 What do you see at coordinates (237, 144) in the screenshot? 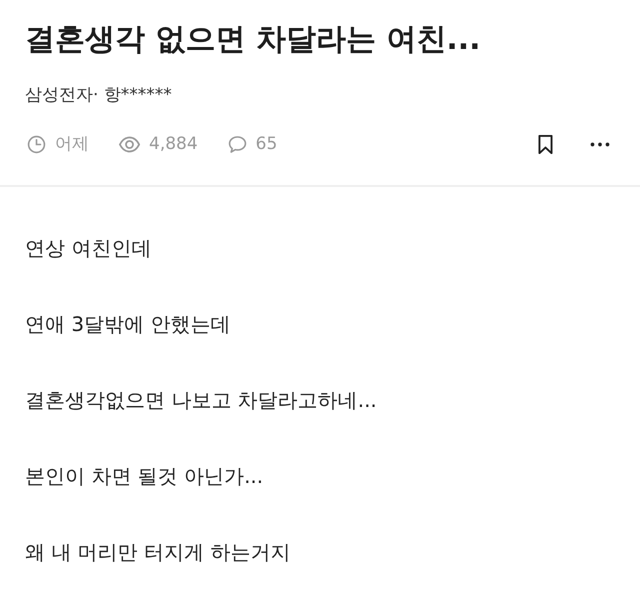
I see `speech-bubble-icon` at bounding box center [237, 144].